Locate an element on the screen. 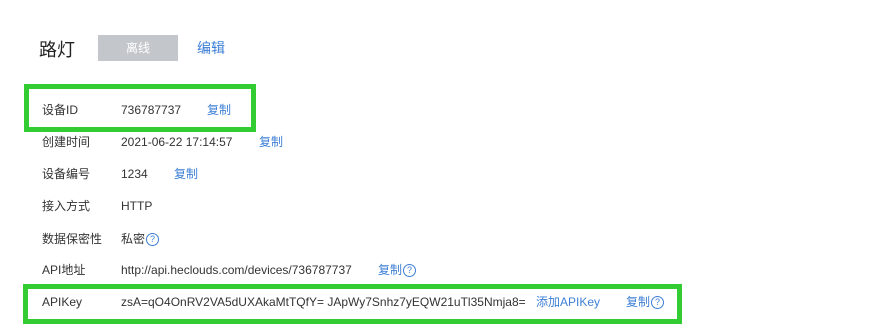 This screenshot has width=869, height=328. highlight-box-api-key is located at coordinates (352, 304).